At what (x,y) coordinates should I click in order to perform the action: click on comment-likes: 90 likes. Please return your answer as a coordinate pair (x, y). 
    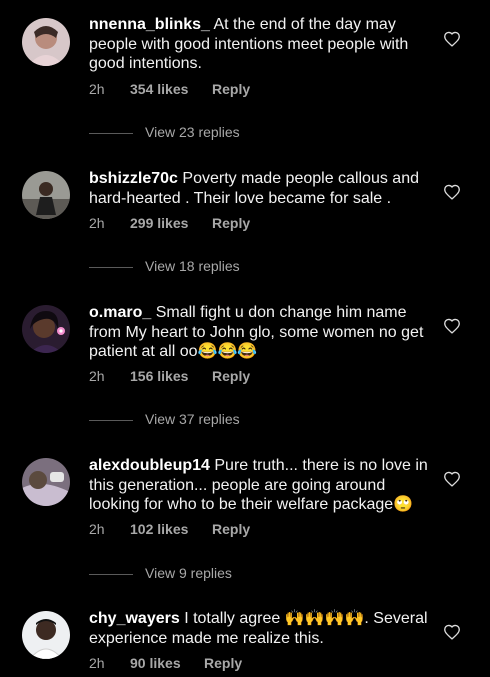
    Looking at the image, I should click on (167, 663).